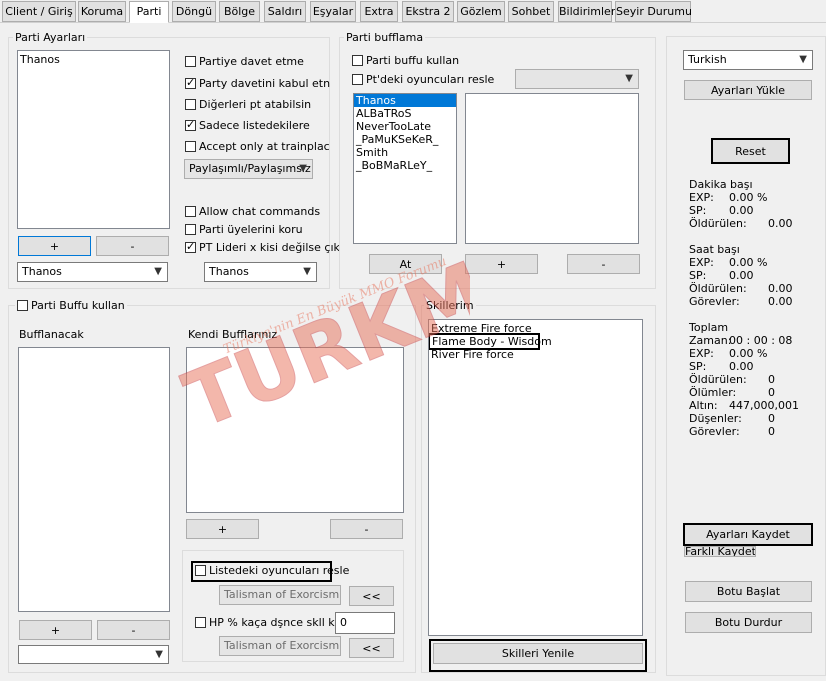 The width and height of the screenshot is (826, 681). Describe the element at coordinates (490, 341) in the screenshot. I see `list-item: Flame Body - Wisdom` at that location.